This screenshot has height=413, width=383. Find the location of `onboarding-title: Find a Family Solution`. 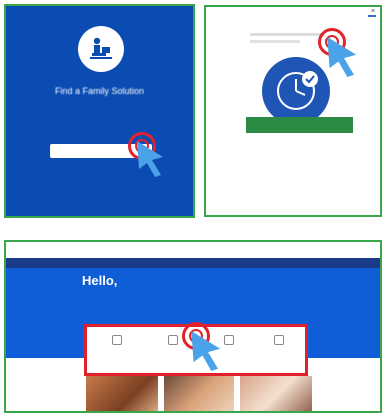

onboarding-title: Find a Family Solution is located at coordinates (99, 91).